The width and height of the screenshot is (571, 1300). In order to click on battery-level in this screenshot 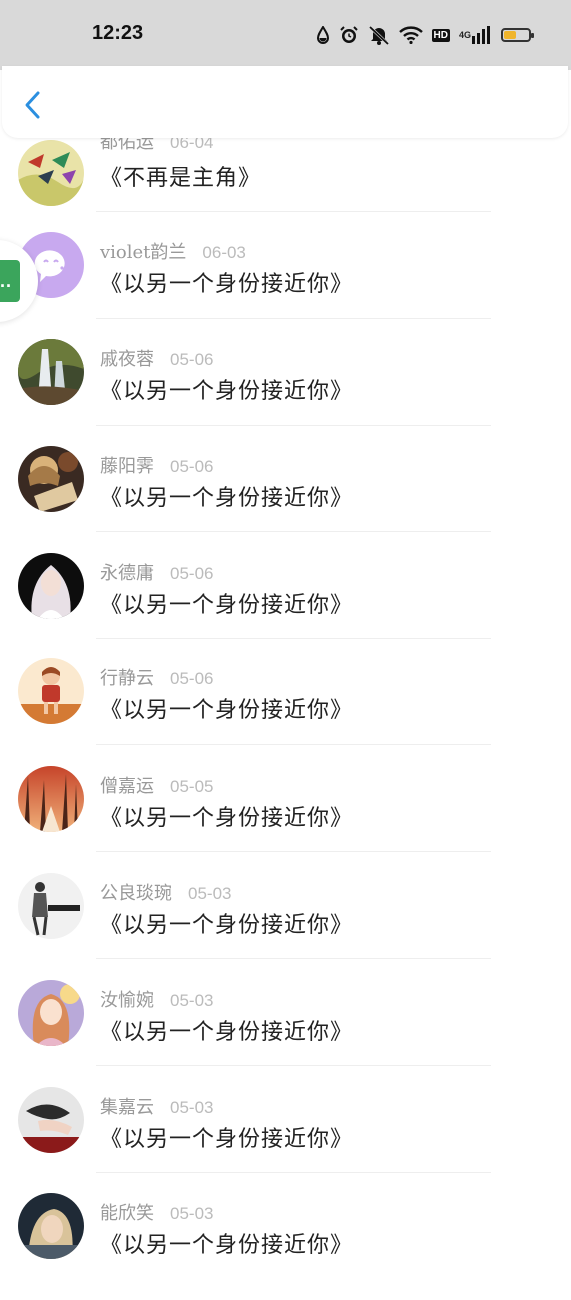, I will do `click(510, 35)`.